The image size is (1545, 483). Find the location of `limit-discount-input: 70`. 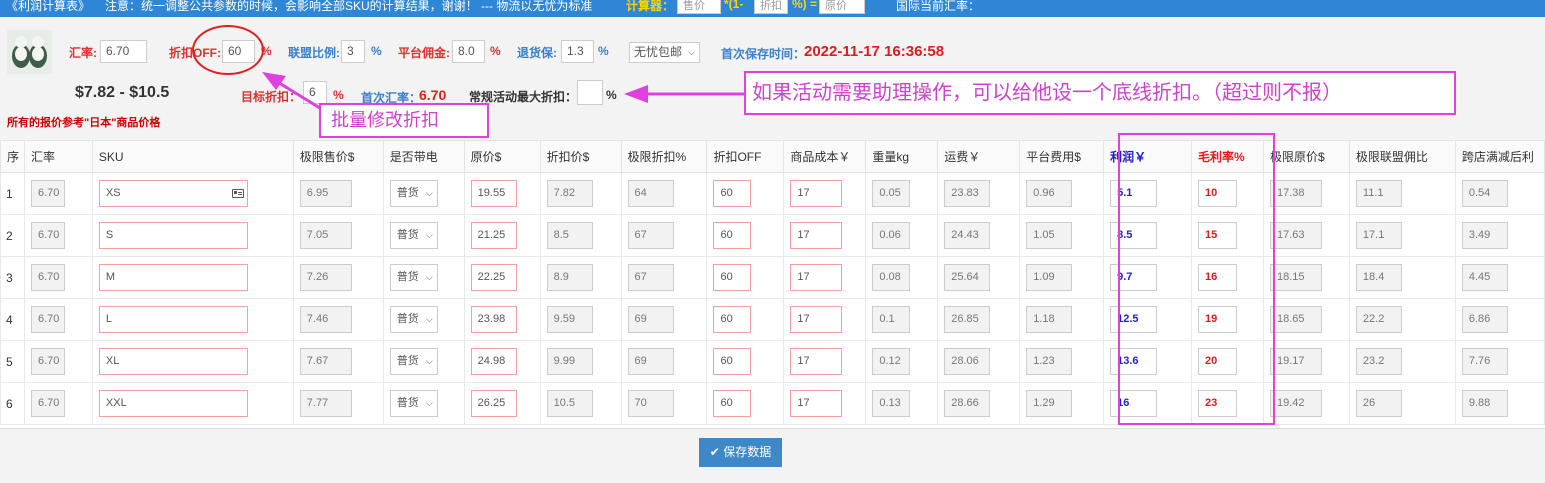

limit-discount-input: 70 is located at coordinates (650, 403).